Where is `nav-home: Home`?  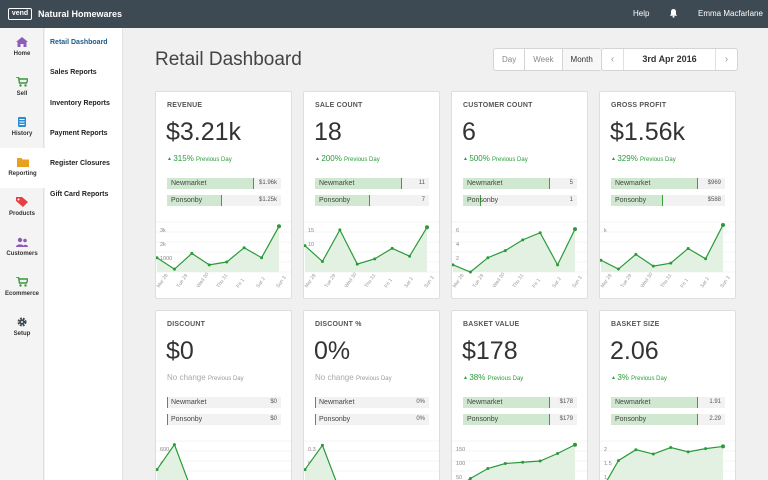
nav-home: Home is located at coordinates (22, 48).